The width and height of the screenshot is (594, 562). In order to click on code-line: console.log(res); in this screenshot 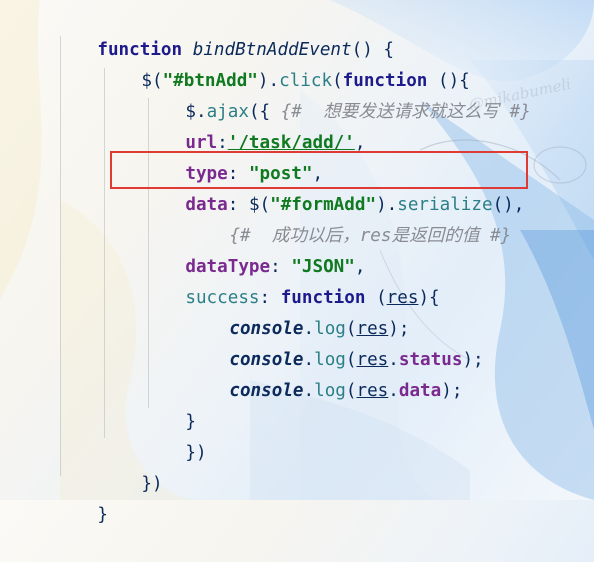, I will do `click(319, 329)`.